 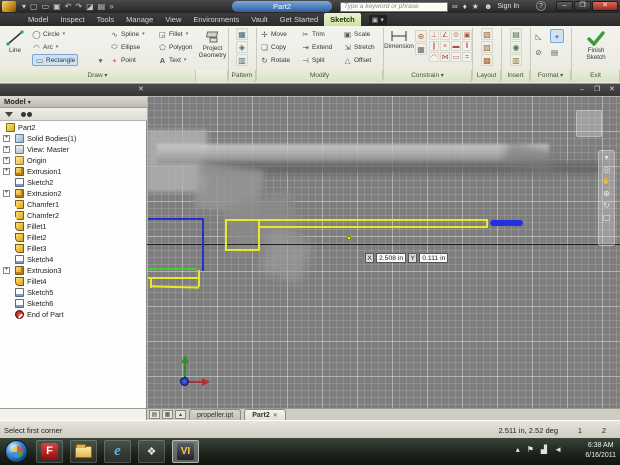 I want to click on tree-item-sketch6: Sketch6, so click(x=73, y=303).